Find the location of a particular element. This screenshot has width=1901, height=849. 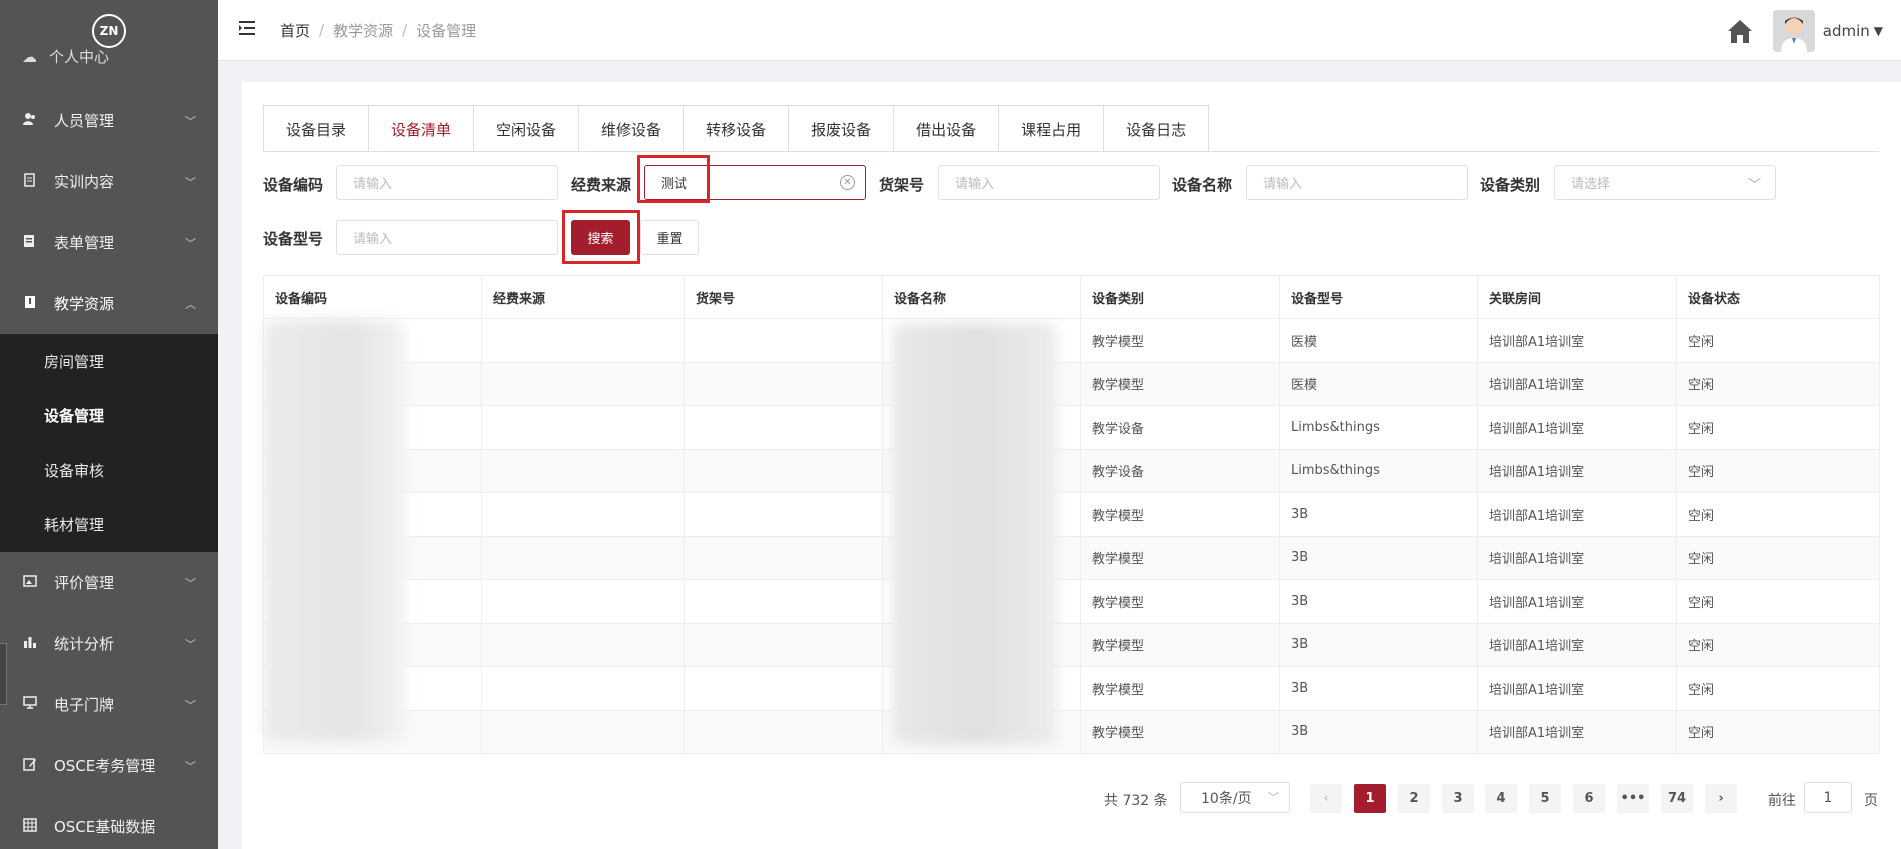

caret-down-icon: ▼ is located at coordinates (1878, 31).